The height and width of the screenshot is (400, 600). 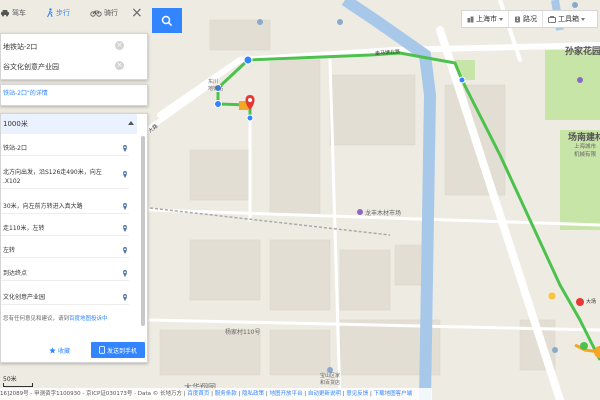 I want to click on map-label-area2-sub: 上海城市 机械有限, so click(x=585, y=151).